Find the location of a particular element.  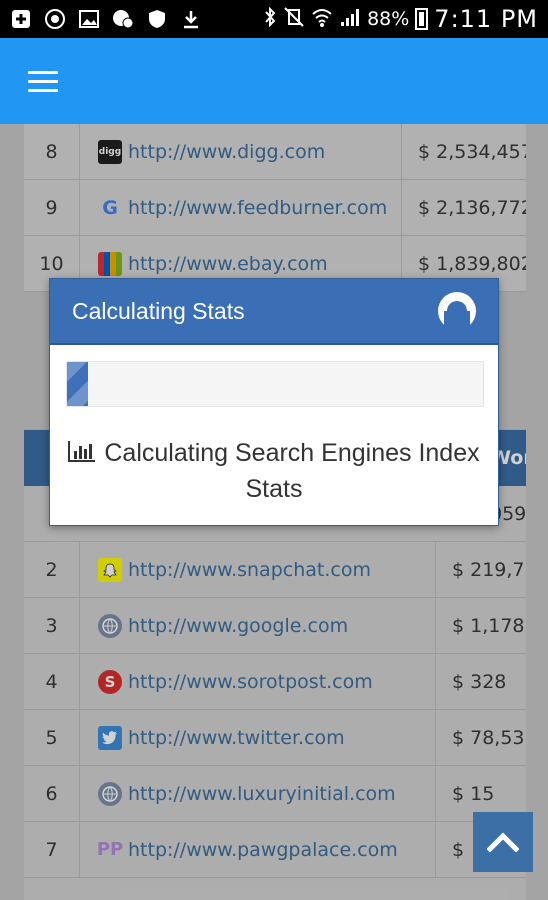

bluetooth-icon is located at coordinates (270, 19).